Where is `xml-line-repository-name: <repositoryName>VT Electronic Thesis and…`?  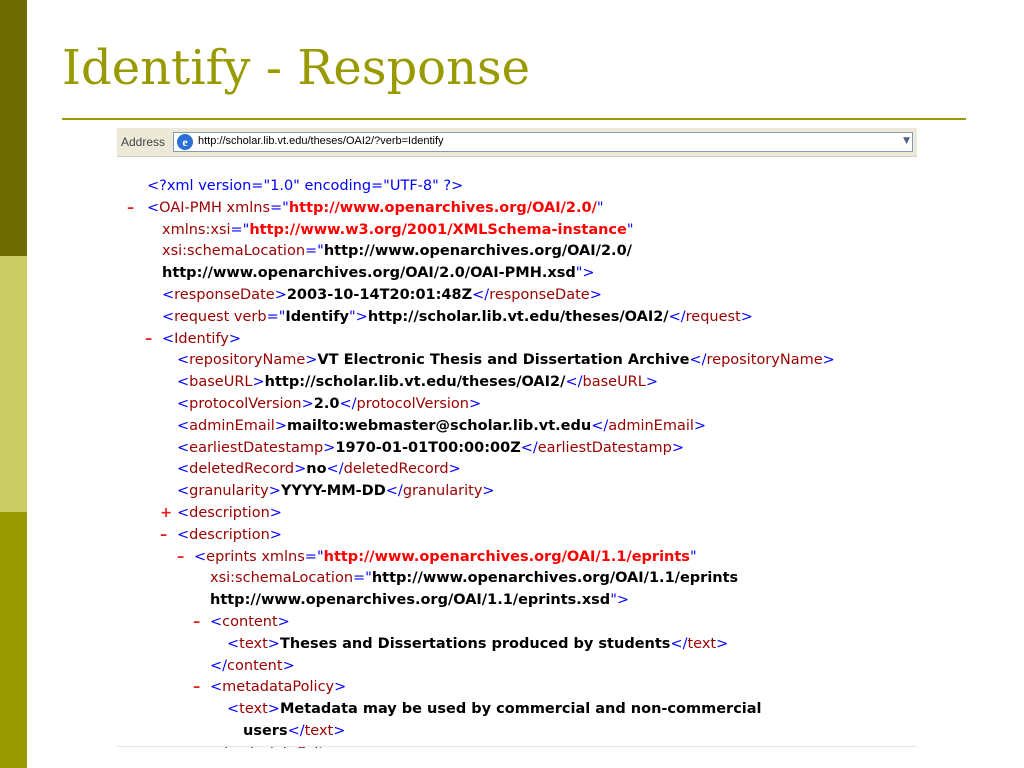 xml-line-repository-name: <repositoryName>VT Electronic Thesis and… is located at coordinates (517, 361).